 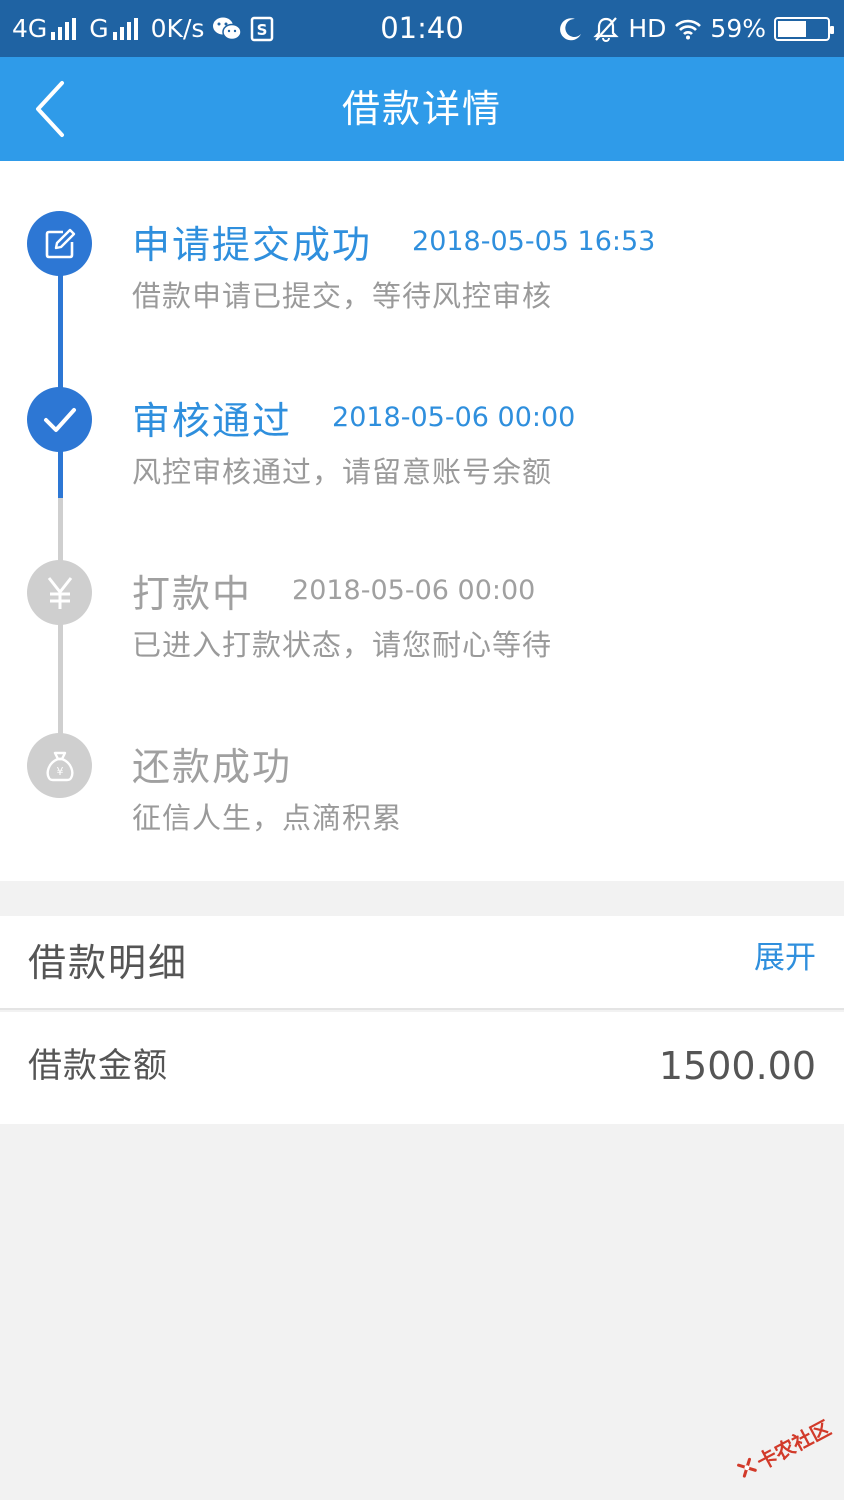 I want to click on wifi-icon, so click(x=688, y=29).